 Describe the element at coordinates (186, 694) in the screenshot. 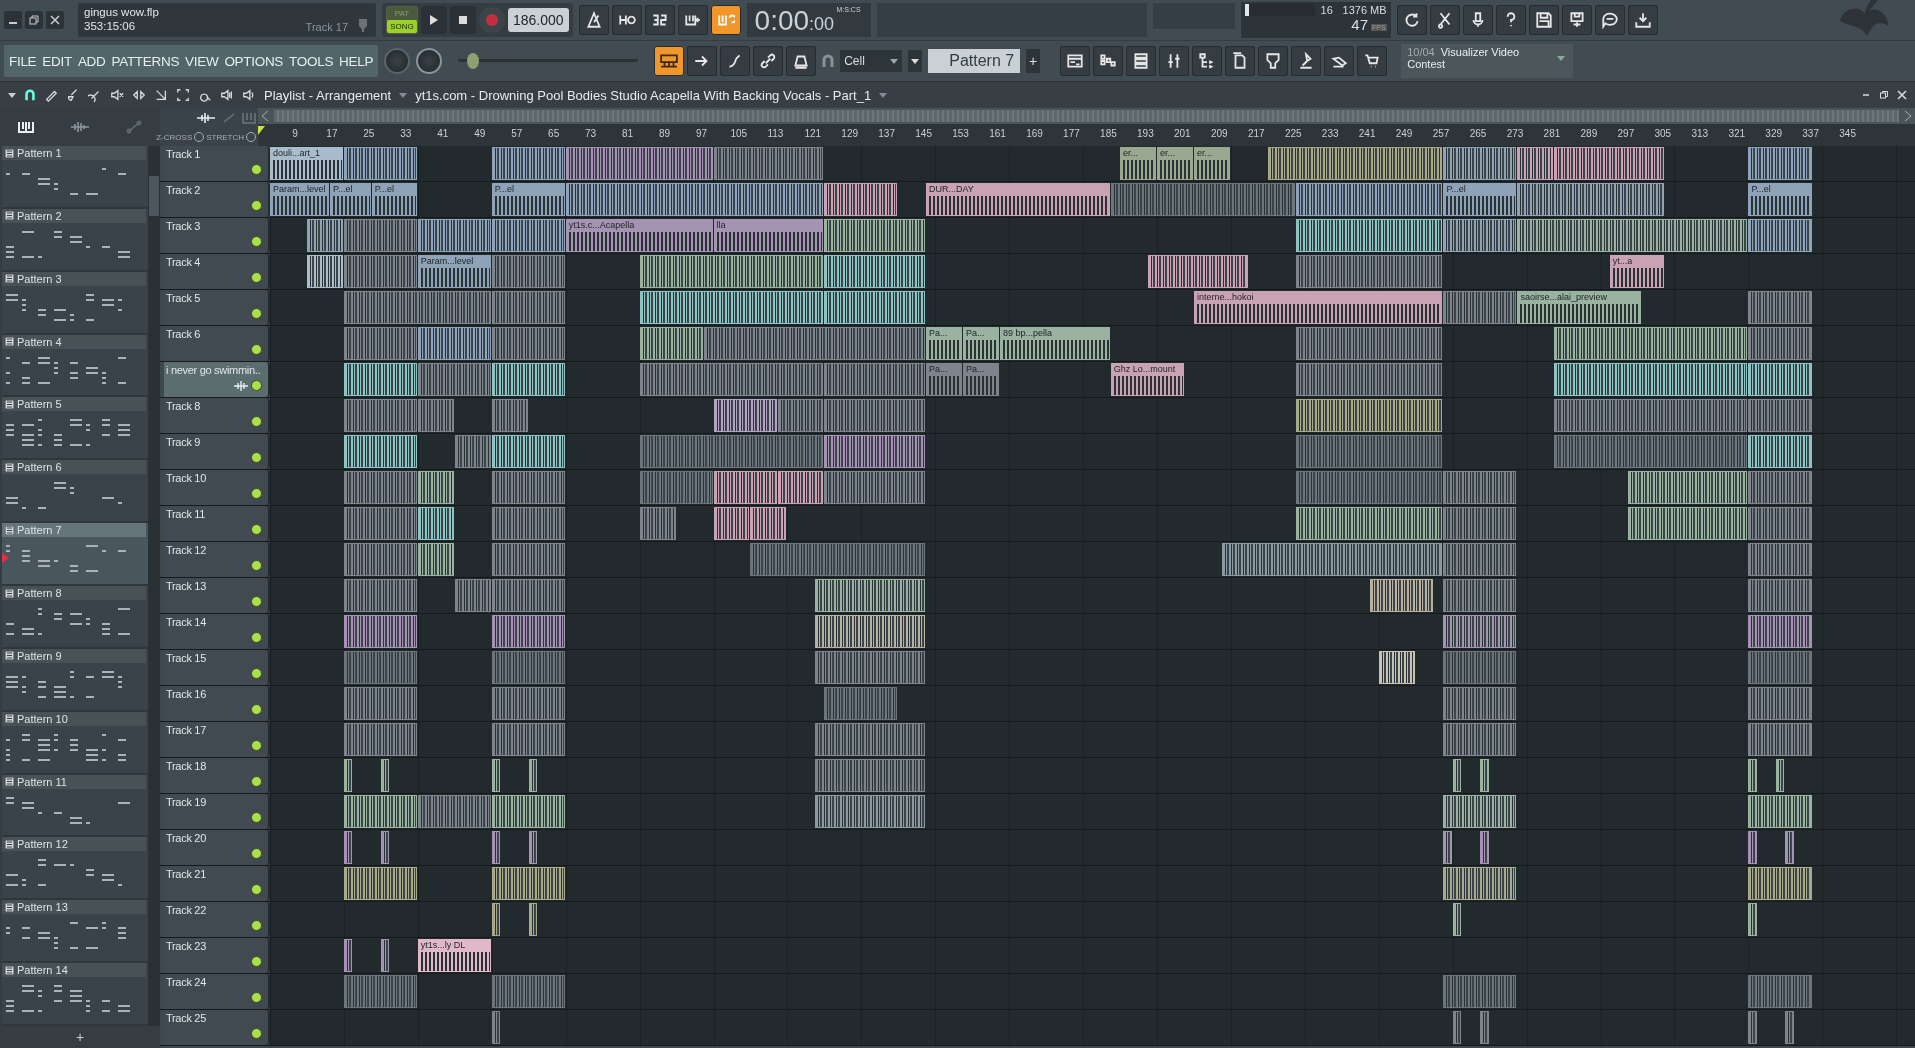

I see `track-name: Track 16` at that location.